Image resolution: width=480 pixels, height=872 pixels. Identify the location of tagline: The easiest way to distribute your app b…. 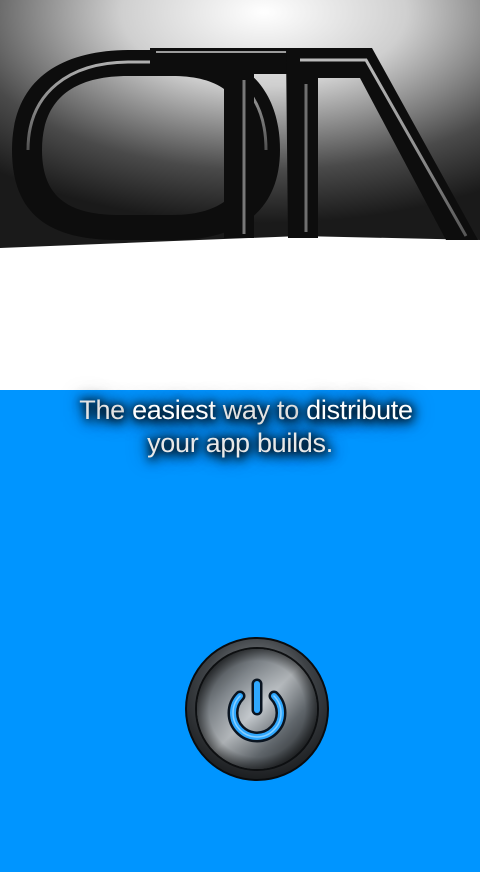
(240, 427).